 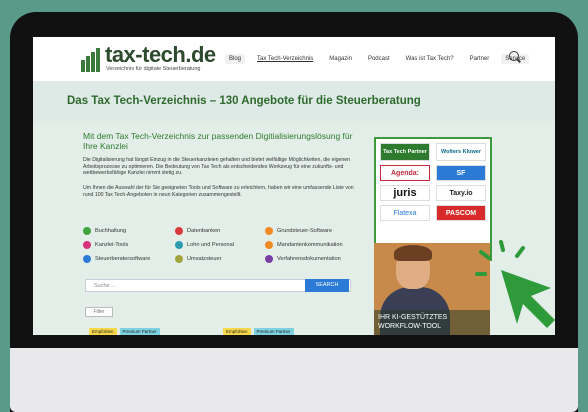 I want to click on ad-agenda: Agenda:, so click(x=405, y=173).